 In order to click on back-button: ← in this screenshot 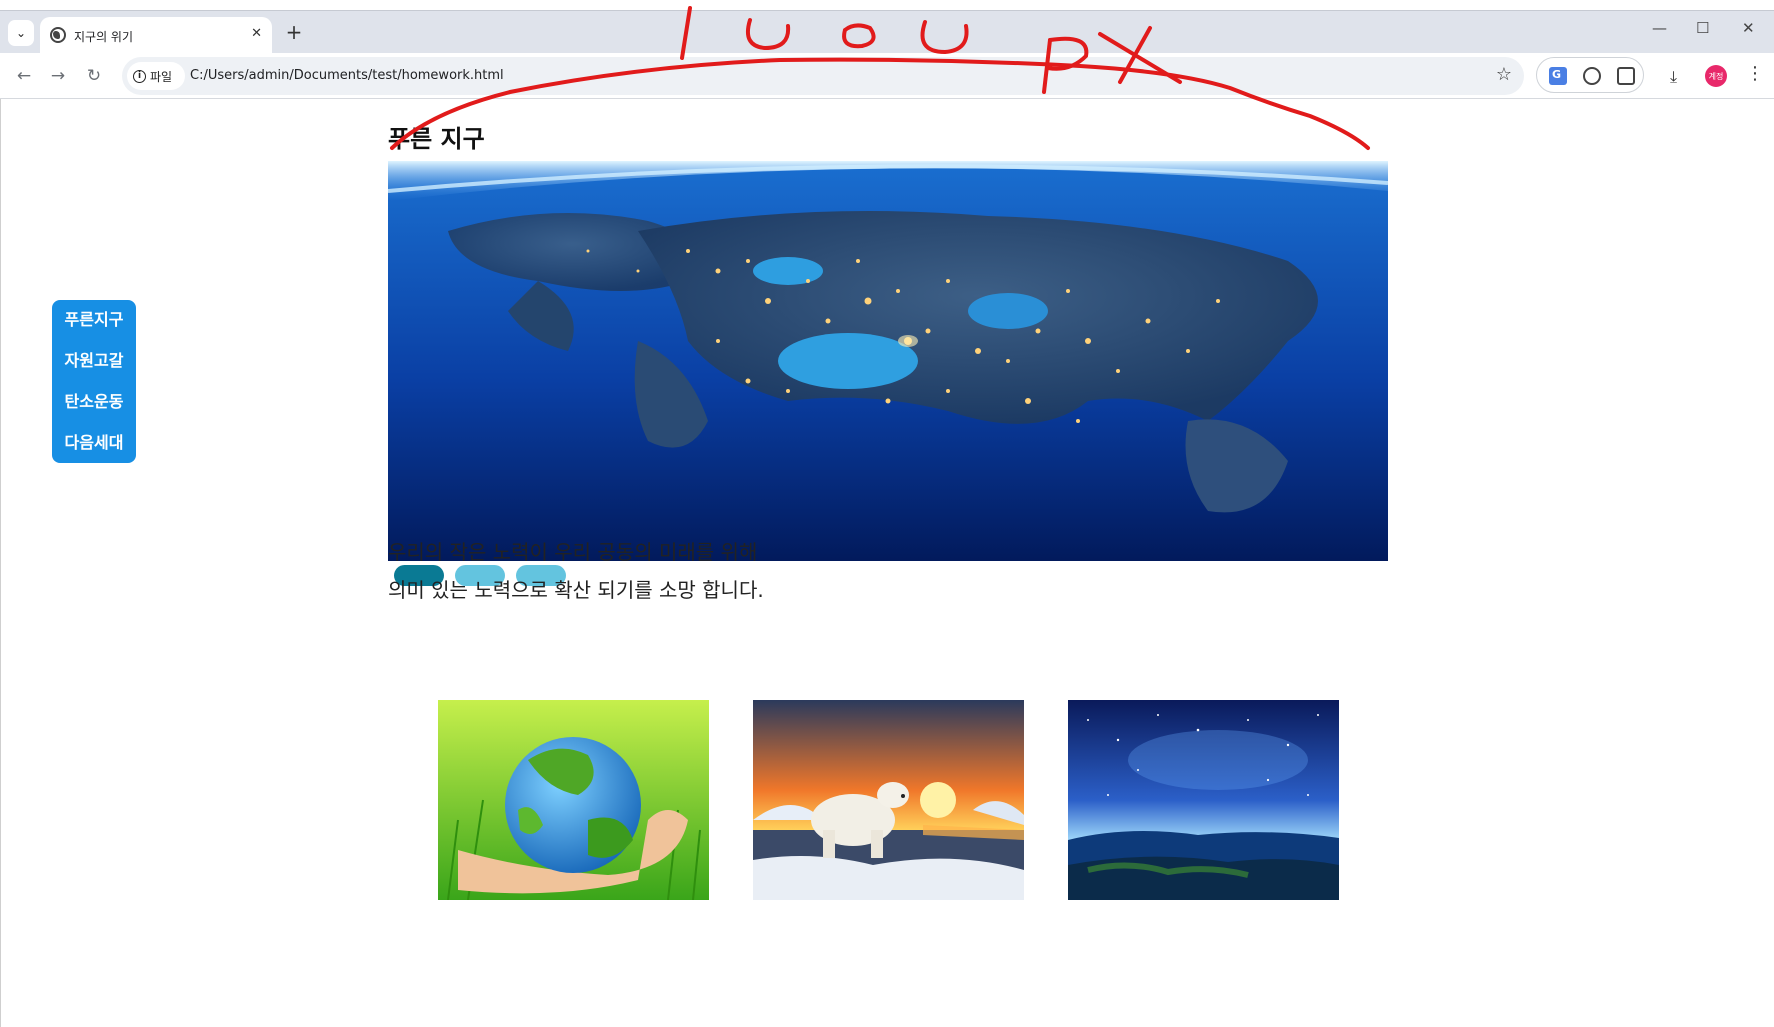, I will do `click(24, 76)`.